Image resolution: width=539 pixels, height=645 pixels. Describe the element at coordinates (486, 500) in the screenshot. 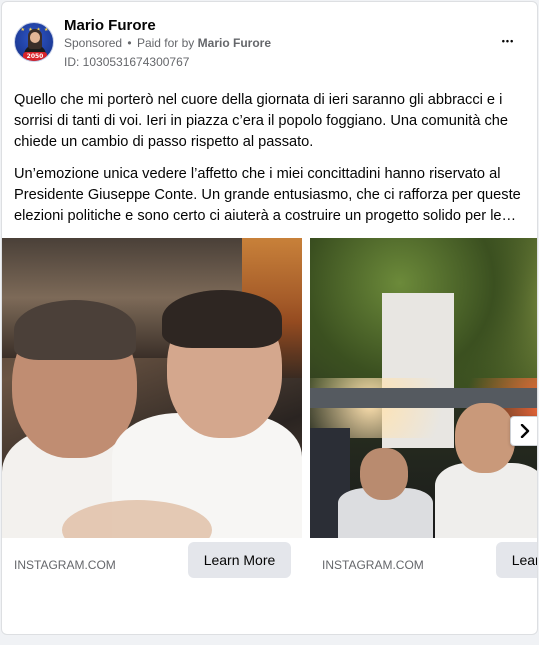

I see `photo-person-shirt` at that location.